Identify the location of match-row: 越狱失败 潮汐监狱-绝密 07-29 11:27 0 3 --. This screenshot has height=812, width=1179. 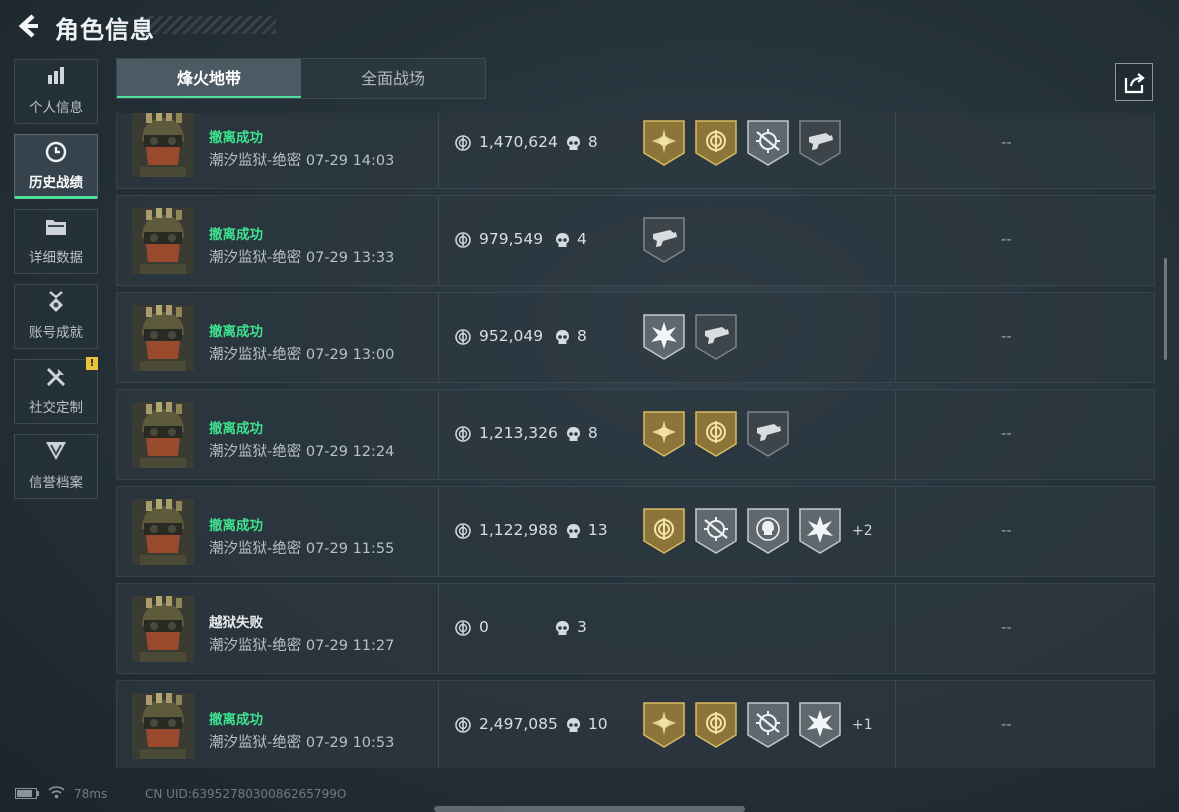
(635, 628).